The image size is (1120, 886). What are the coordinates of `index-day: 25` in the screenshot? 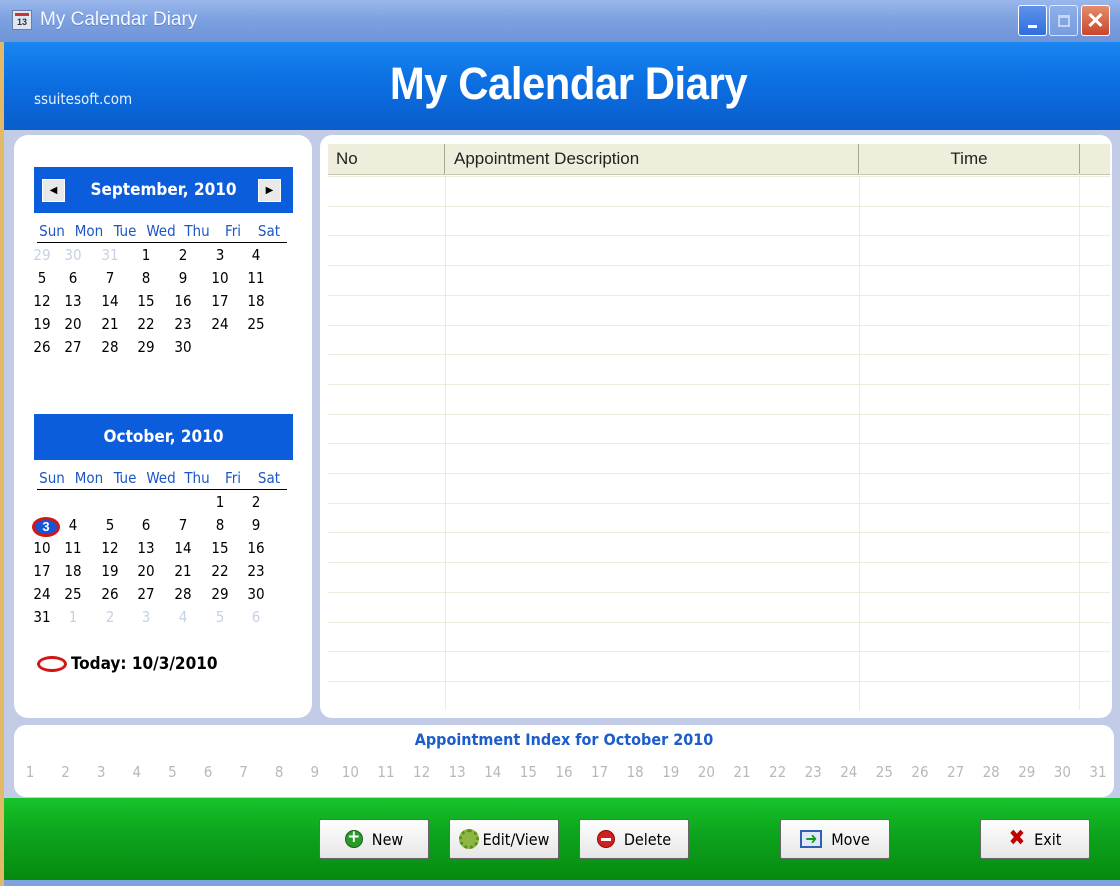 It's located at (884, 772).